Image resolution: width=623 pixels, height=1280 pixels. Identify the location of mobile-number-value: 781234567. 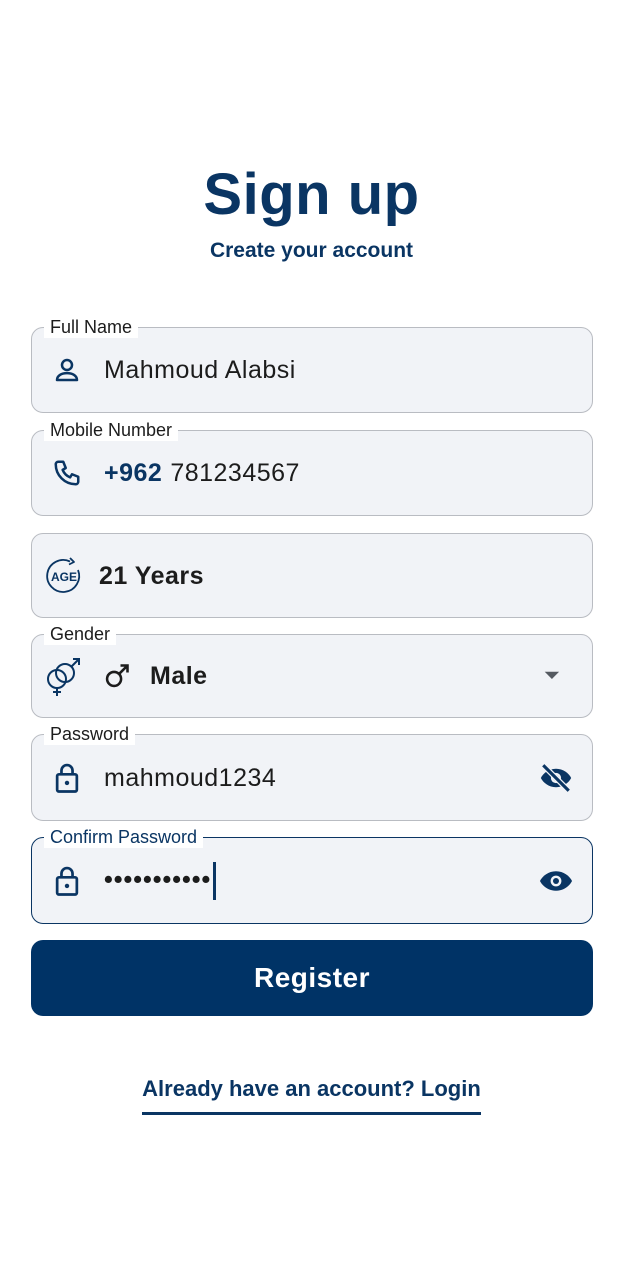
(235, 473).